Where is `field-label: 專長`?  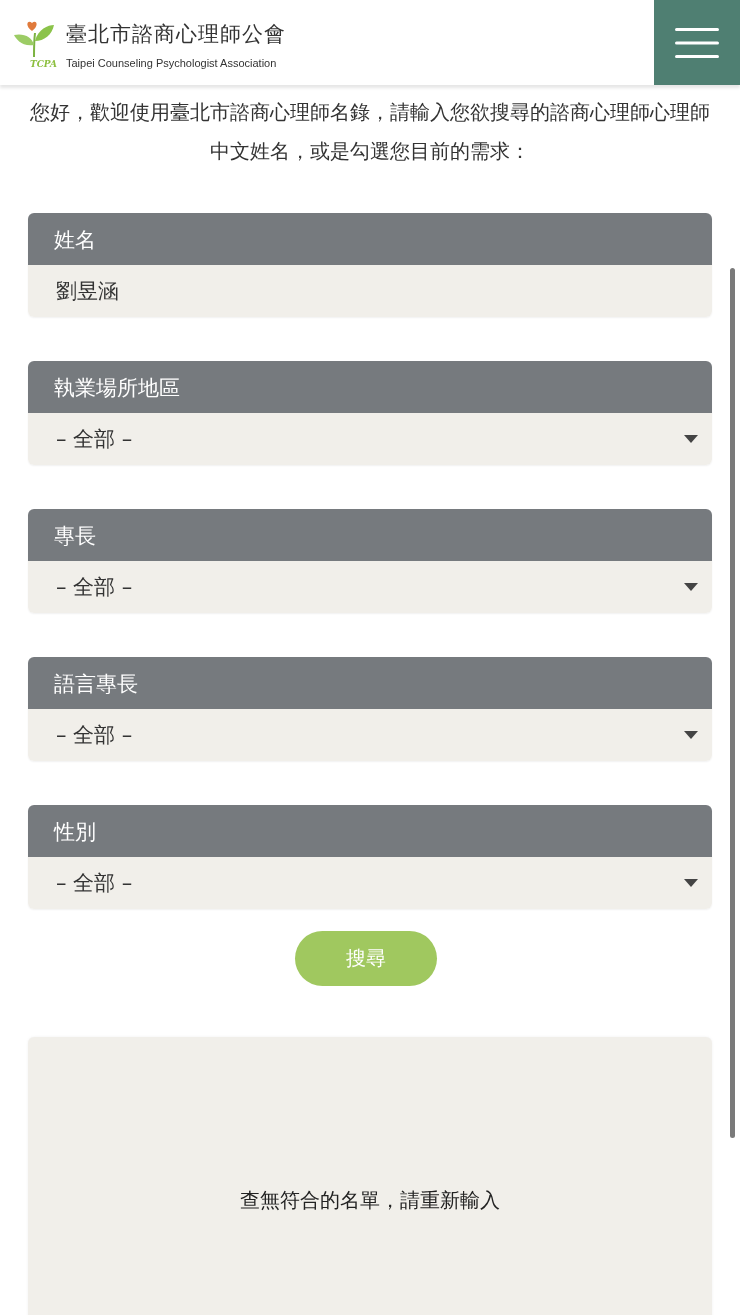
field-label: 專長 is located at coordinates (370, 535).